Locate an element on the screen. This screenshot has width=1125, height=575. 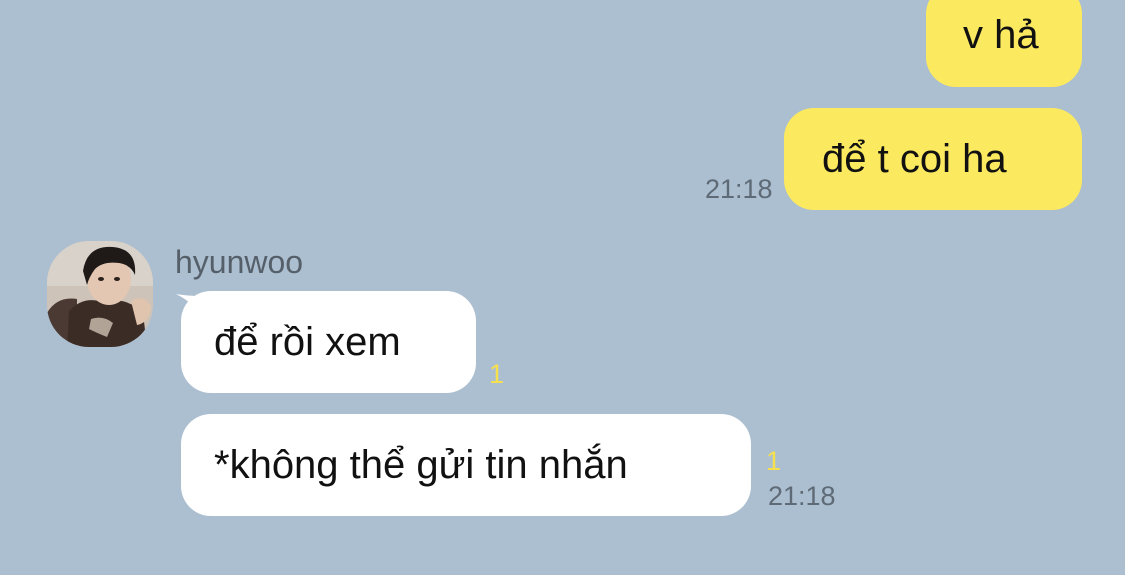
message-bubble-incoming: để rồi xem is located at coordinates (328, 342).